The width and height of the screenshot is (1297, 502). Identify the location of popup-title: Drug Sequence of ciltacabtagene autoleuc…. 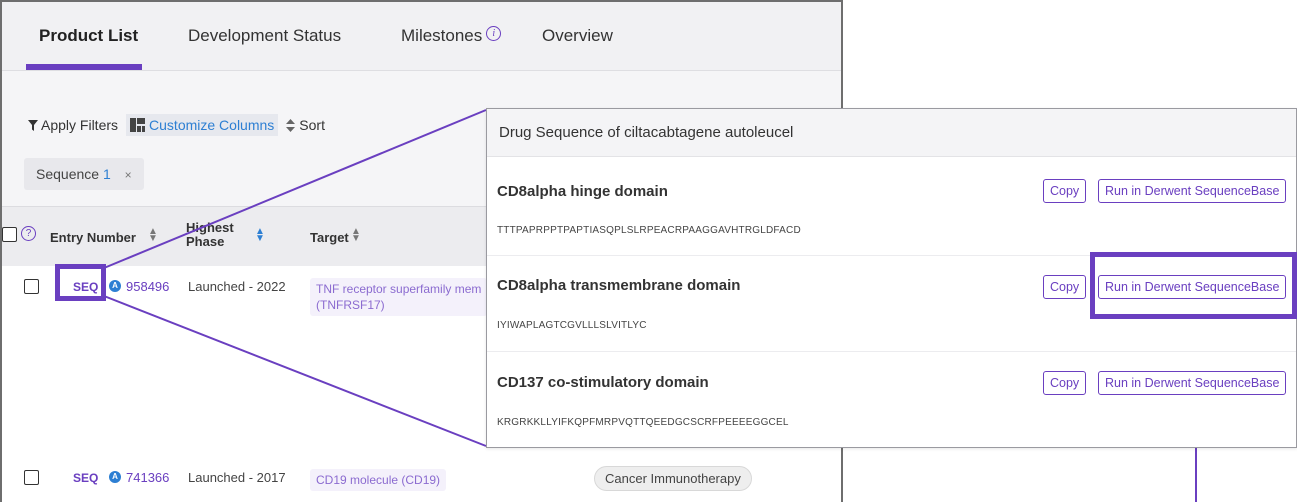
(891, 133).